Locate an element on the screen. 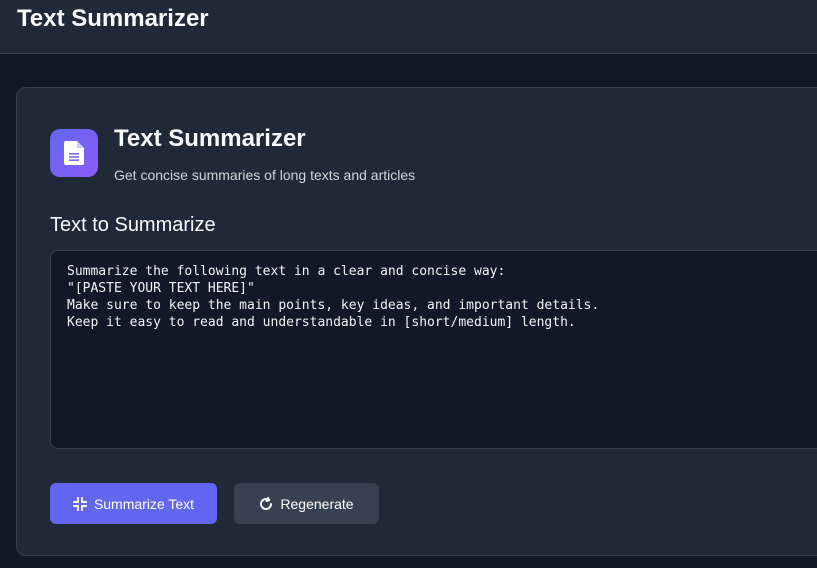 The width and height of the screenshot is (817, 568). regenerate-button: Regenerate is located at coordinates (306, 503).